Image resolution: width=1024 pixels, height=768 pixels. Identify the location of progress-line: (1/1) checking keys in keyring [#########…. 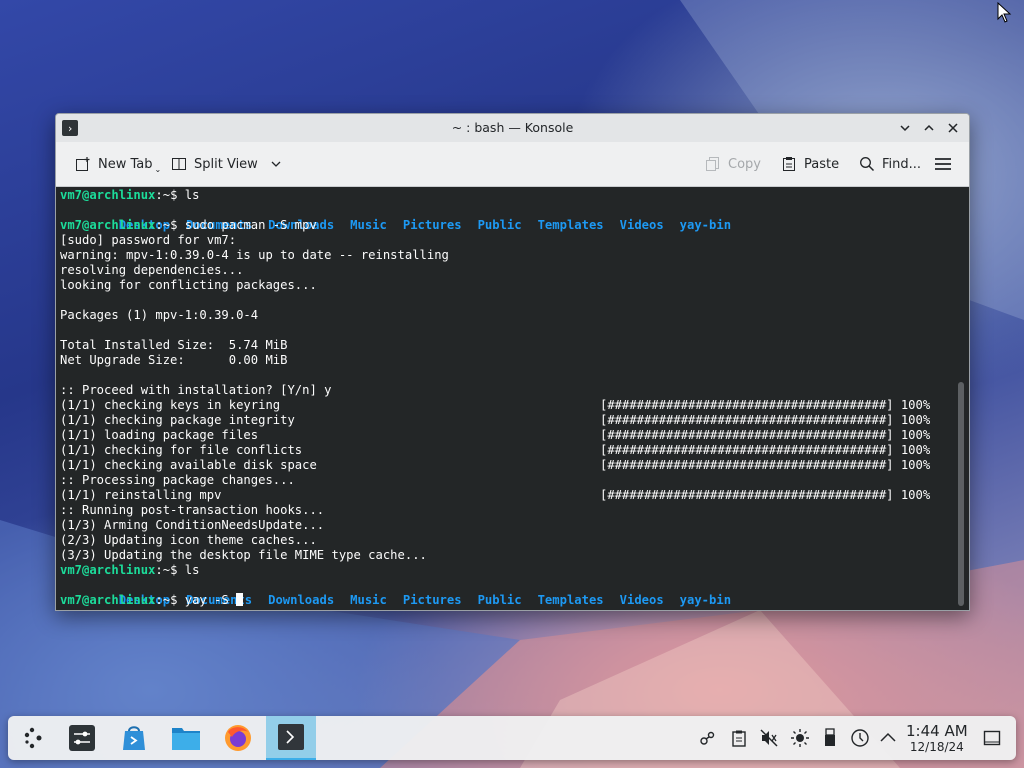
(495, 405).